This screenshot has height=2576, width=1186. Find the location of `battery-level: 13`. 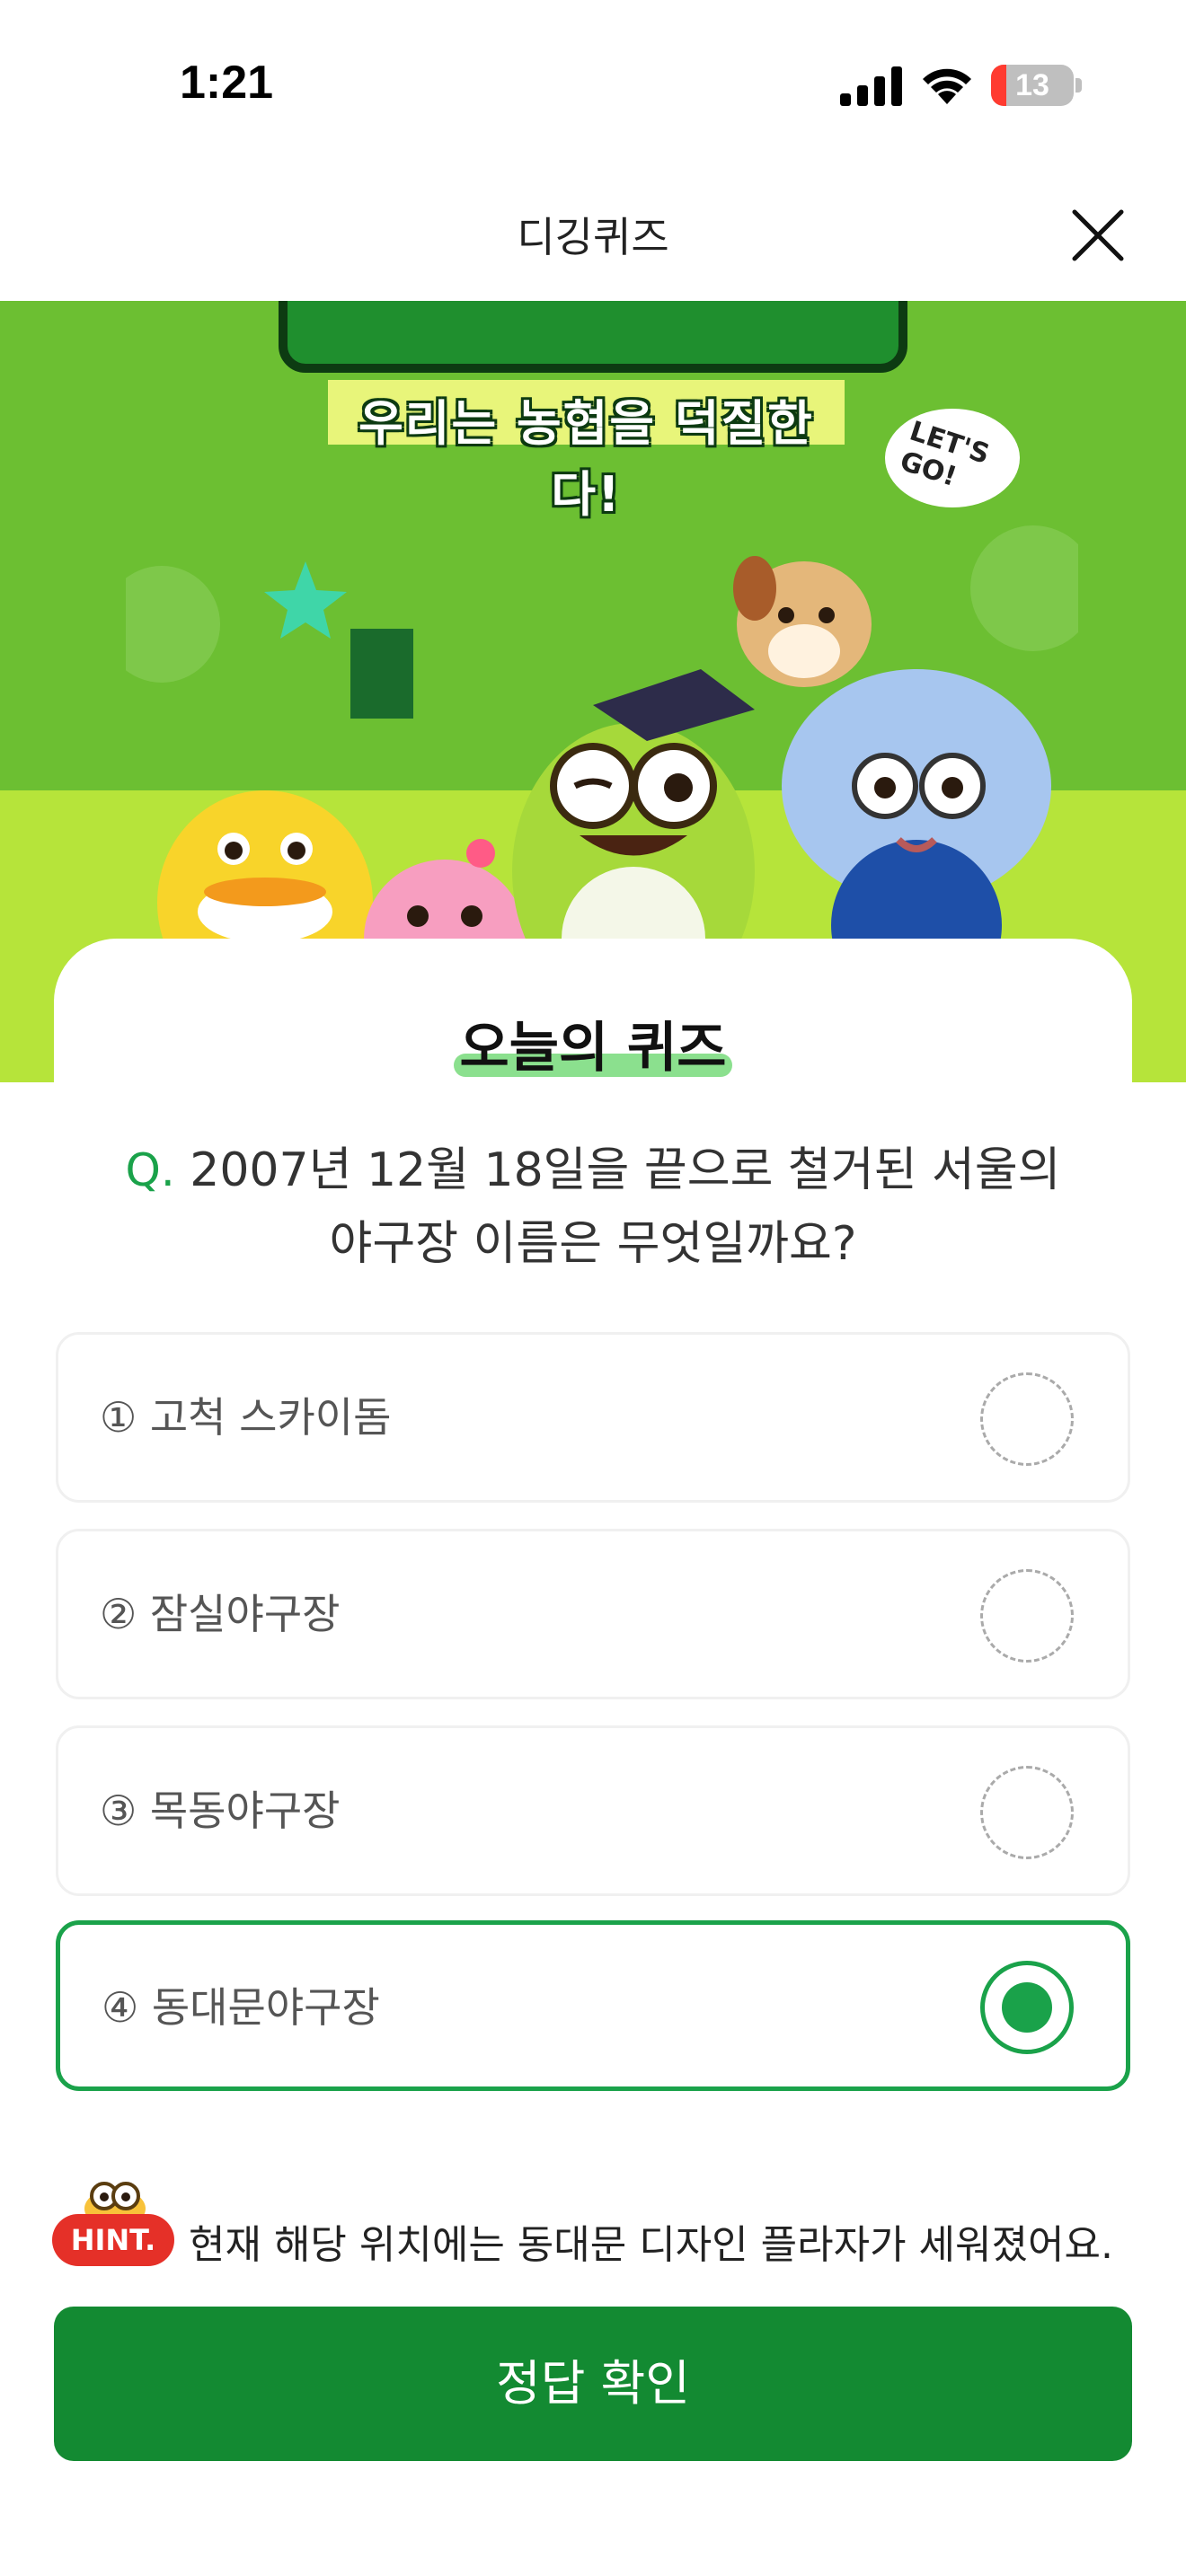

battery-level: 13 is located at coordinates (1032, 85).